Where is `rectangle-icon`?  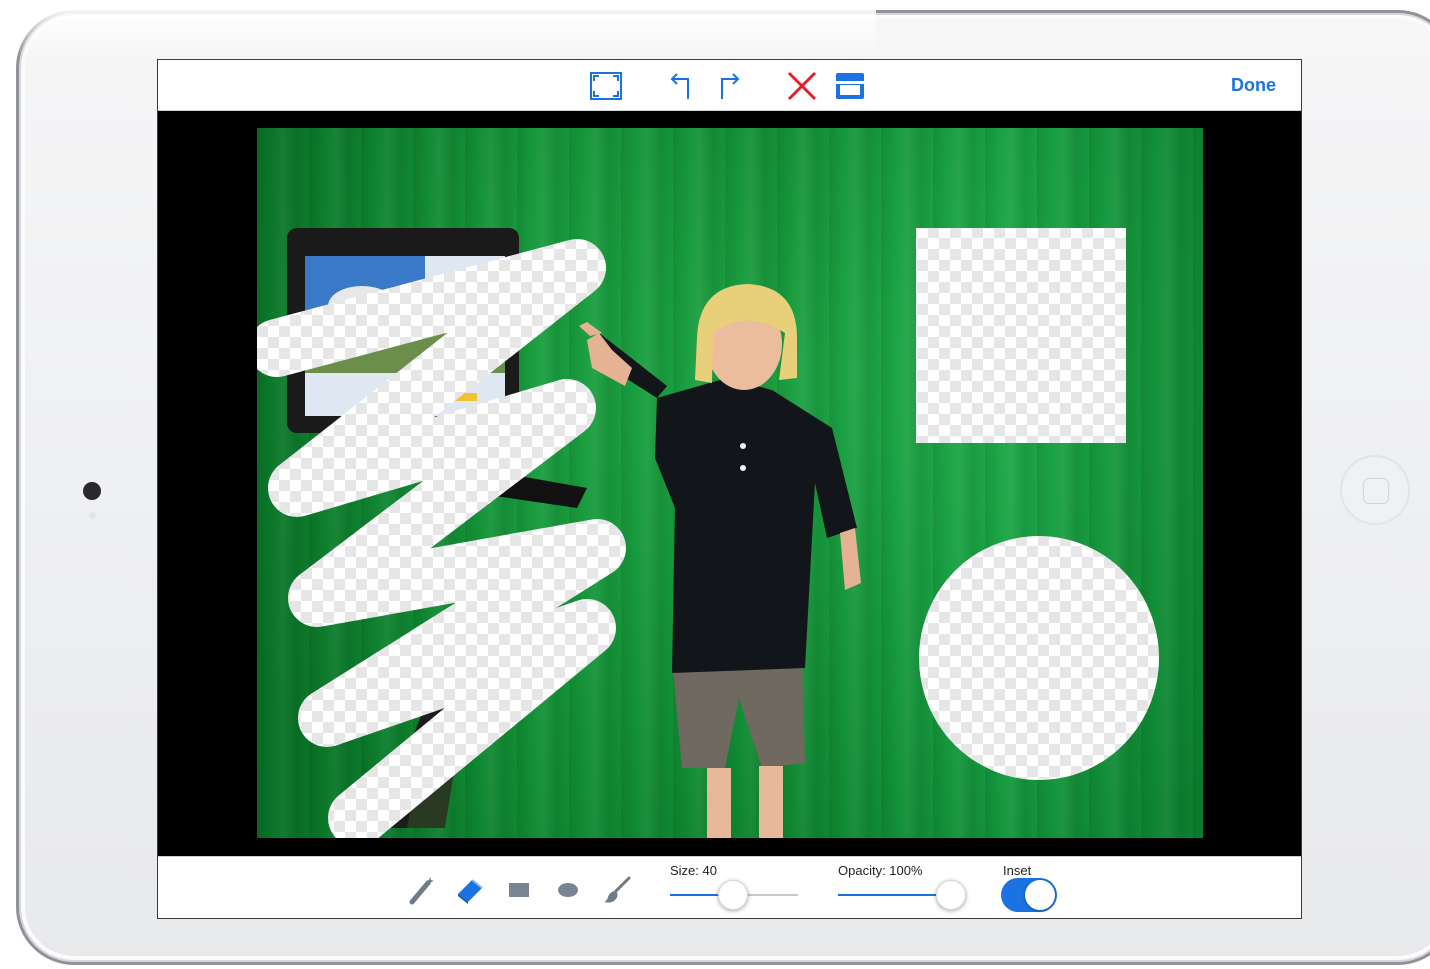
rectangle-icon is located at coordinates (519, 890).